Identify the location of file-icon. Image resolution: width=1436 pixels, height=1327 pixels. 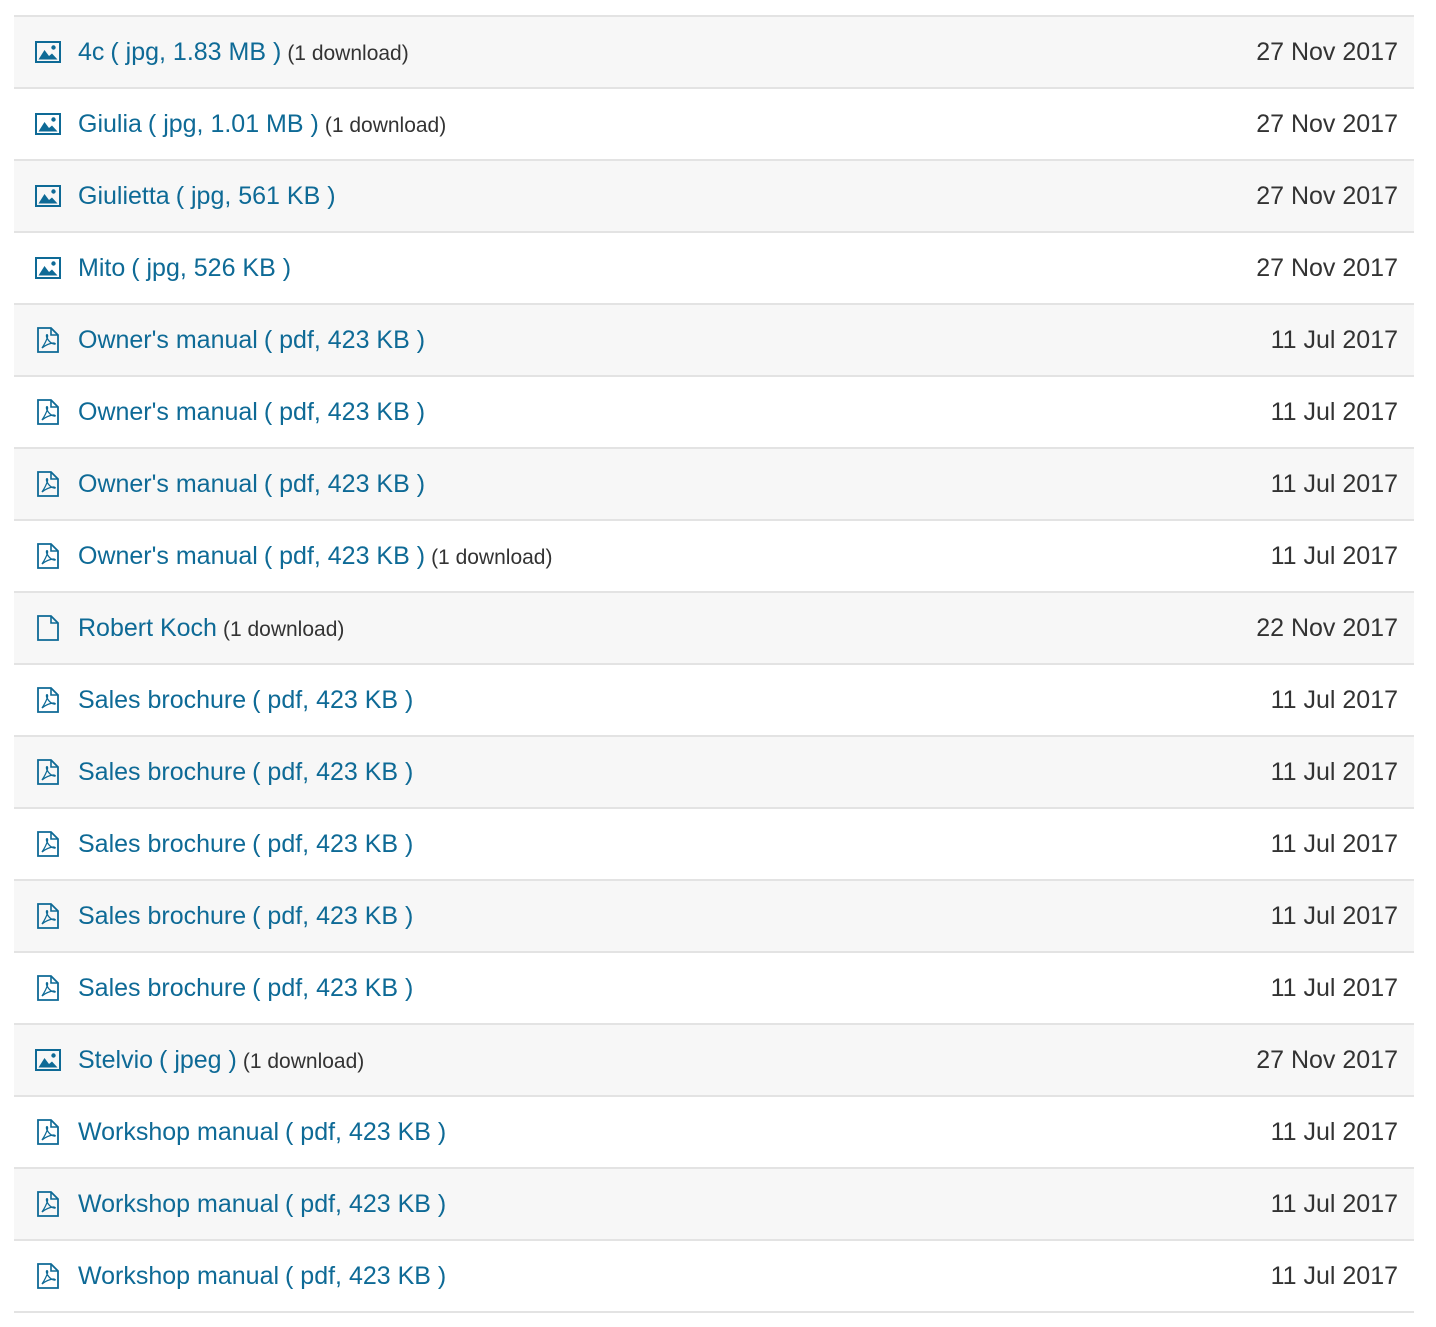
(48, 628).